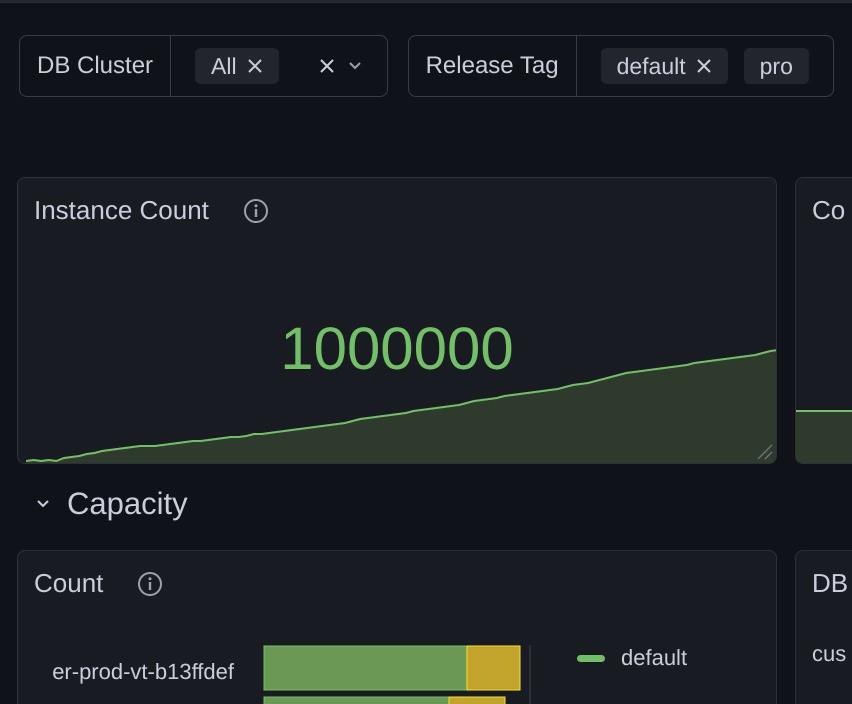 The image size is (852, 704). I want to click on stat-value: 1000000, so click(397, 348).